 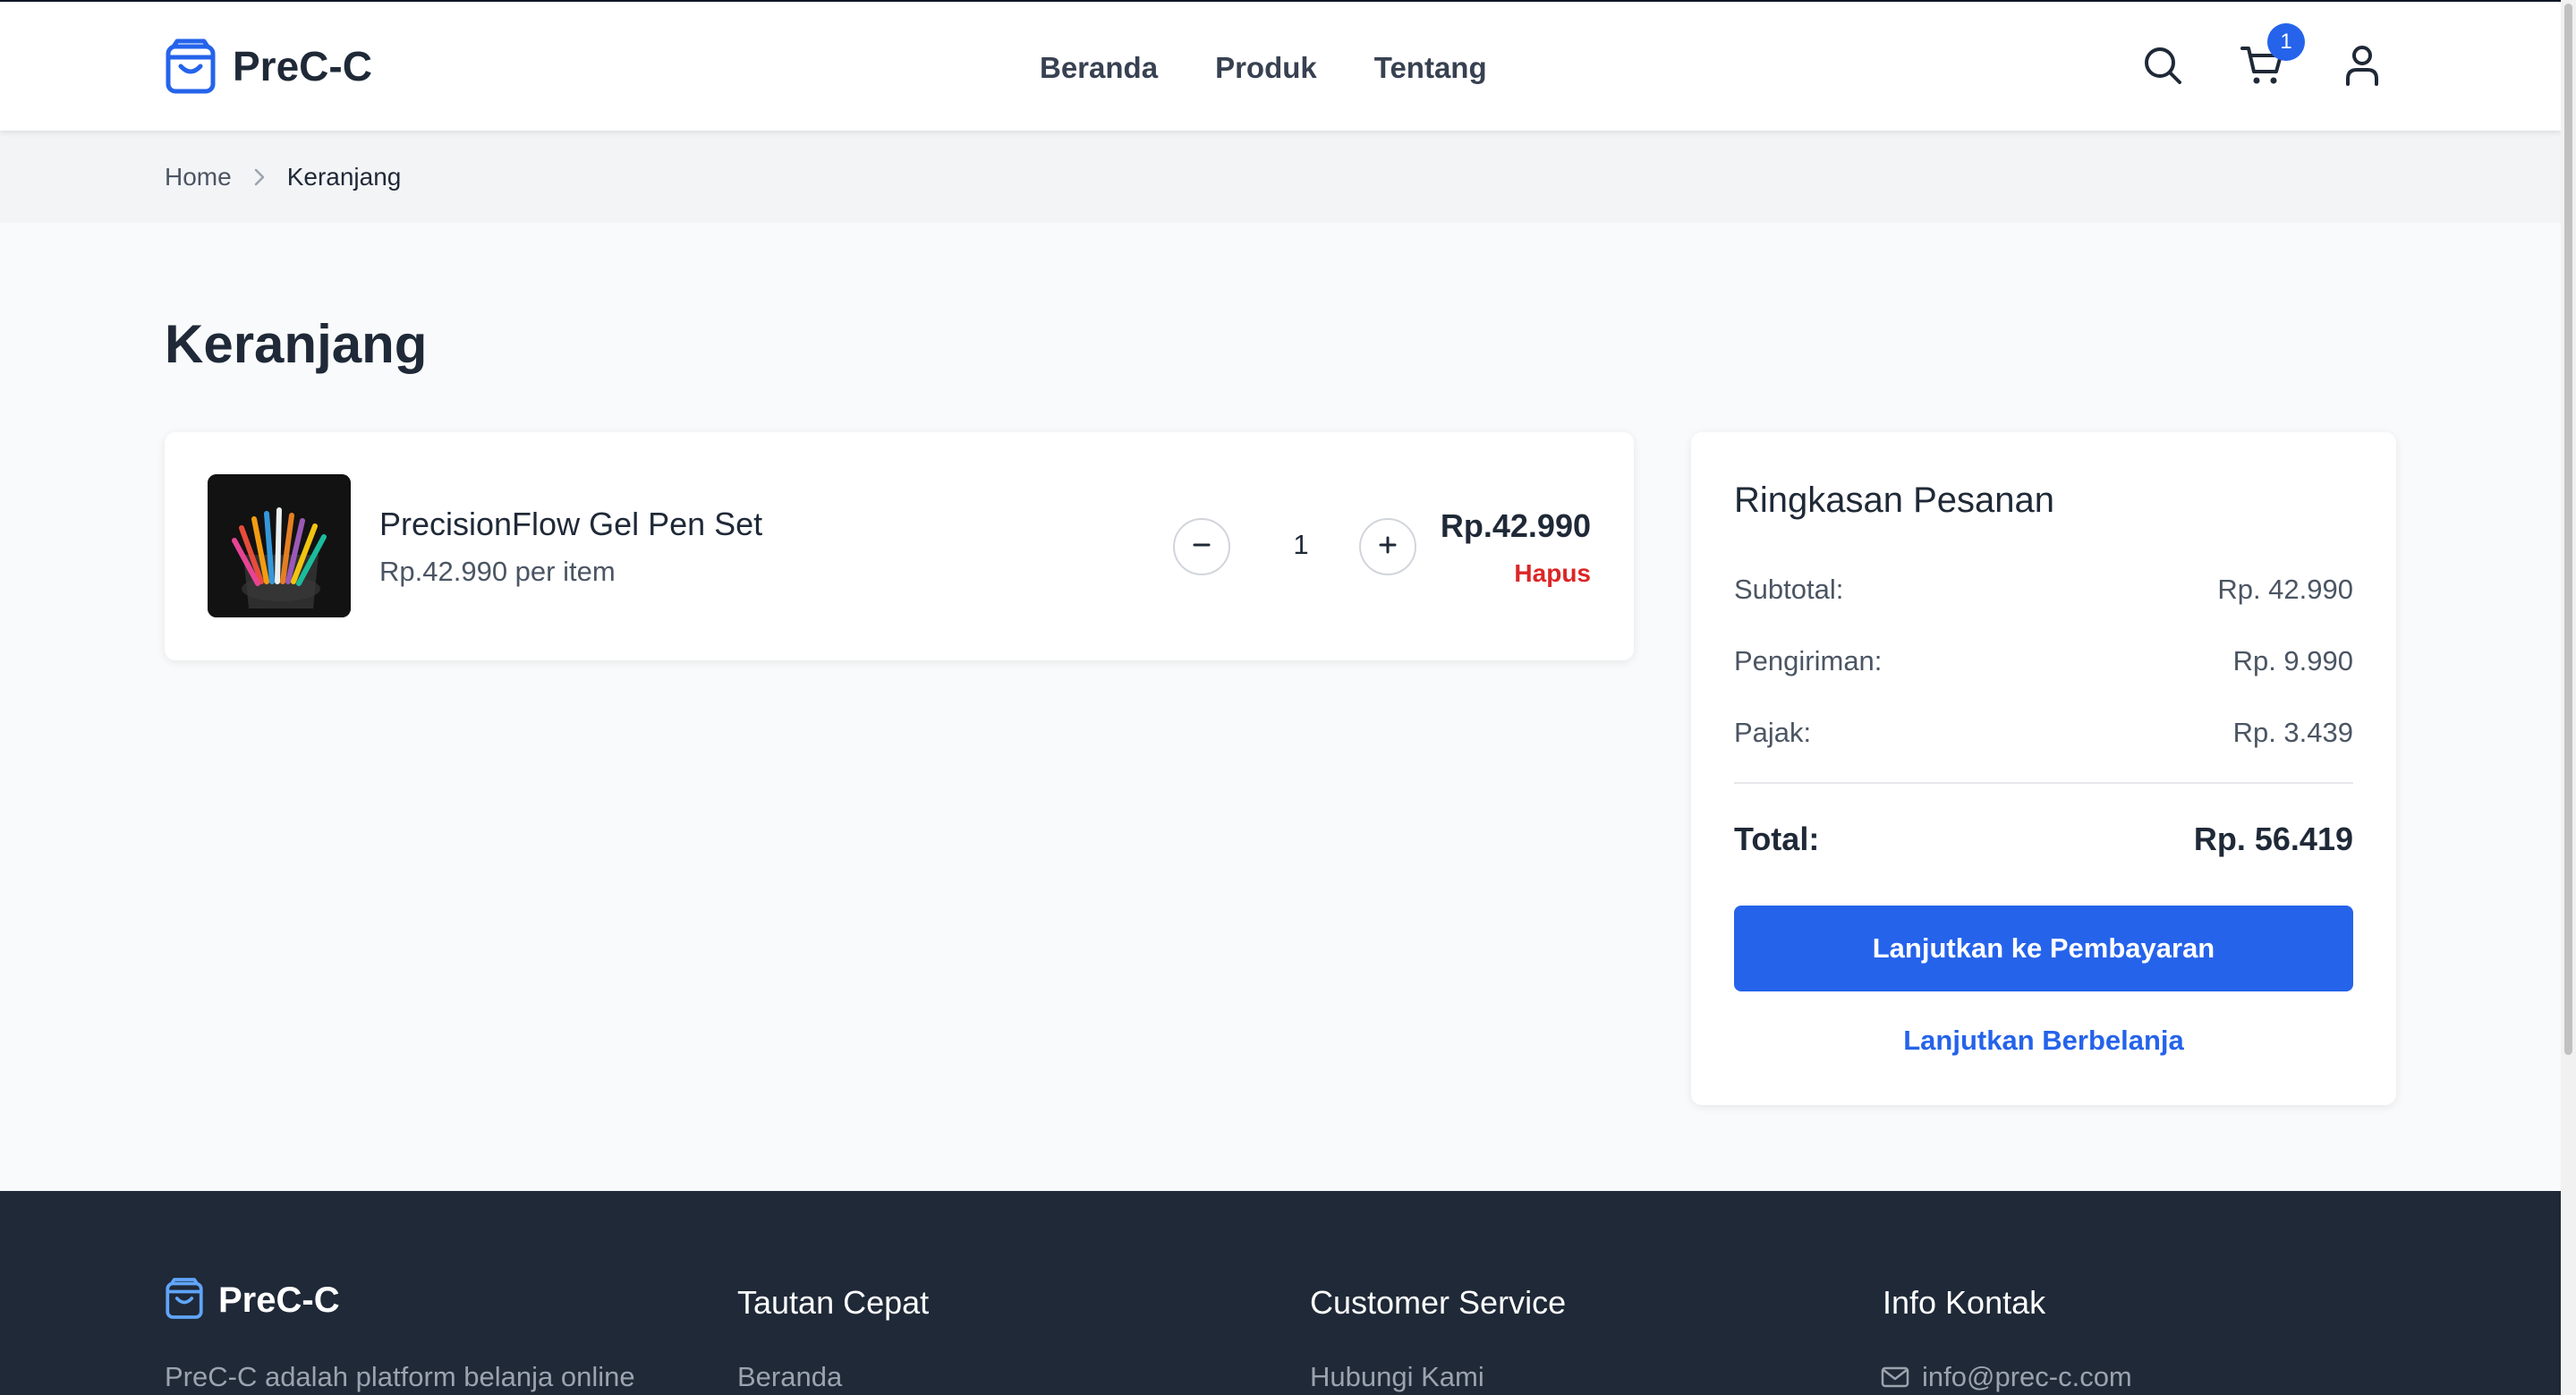 I want to click on summary-row-shipping: Pengiriman: Rp. 9.990, so click(x=2043, y=661).